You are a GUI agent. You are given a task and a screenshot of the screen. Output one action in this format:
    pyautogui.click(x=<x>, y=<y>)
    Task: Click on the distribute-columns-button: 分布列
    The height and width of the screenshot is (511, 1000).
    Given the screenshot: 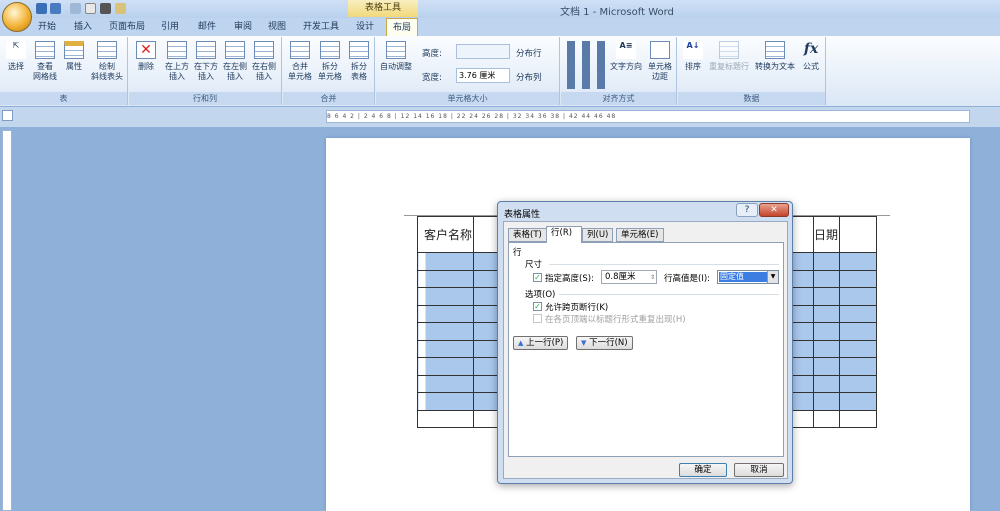 What is the action you would take?
    pyautogui.click(x=529, y=77)
    